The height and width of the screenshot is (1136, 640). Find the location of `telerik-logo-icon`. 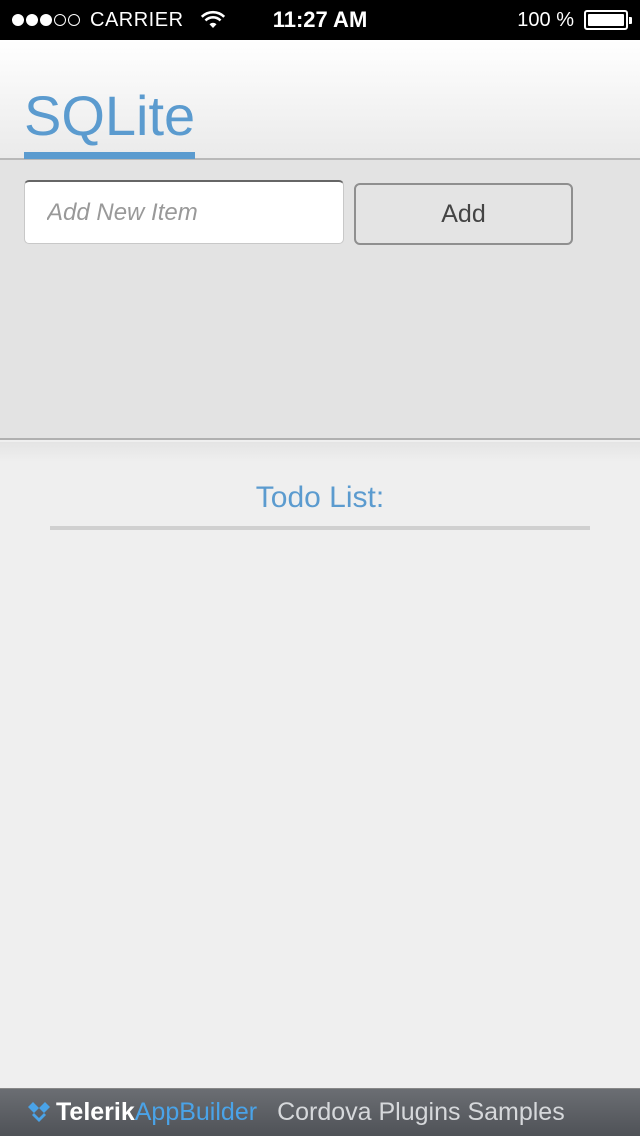

telerik-logo-icon is located at coordinates (39, 1111).